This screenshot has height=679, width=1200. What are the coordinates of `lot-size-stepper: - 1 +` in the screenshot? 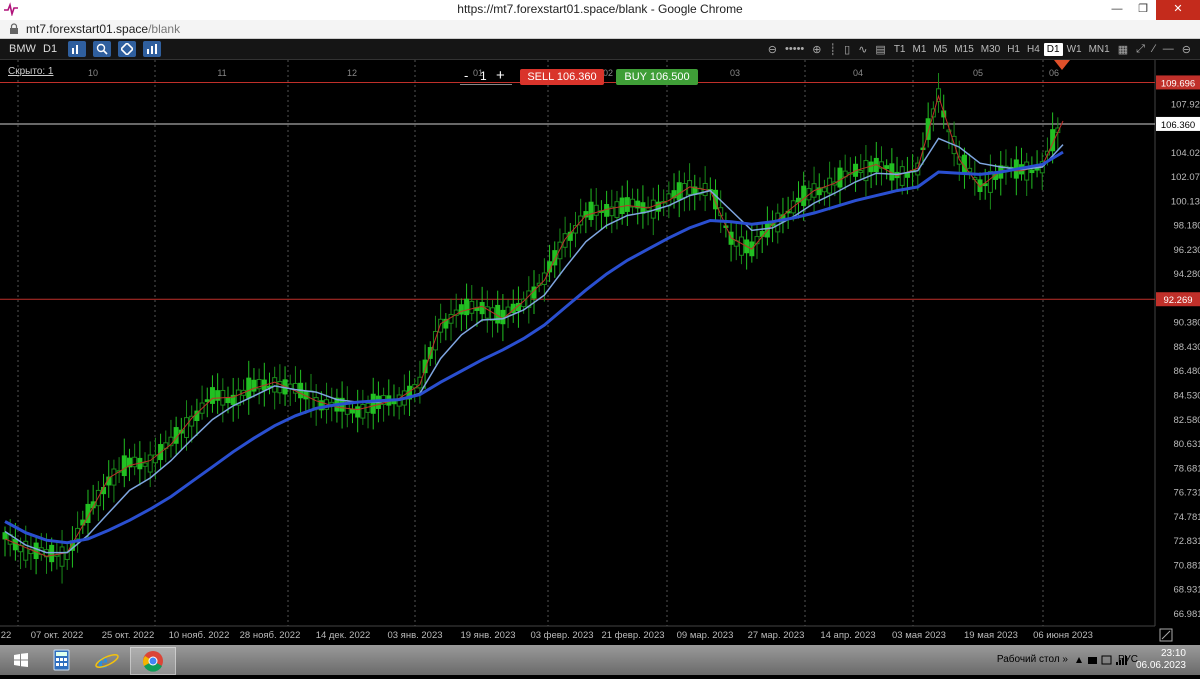 It's located at (486, 76).